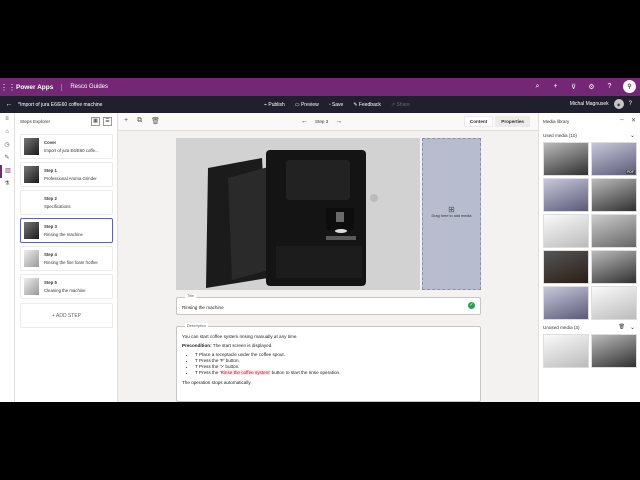 The image size is (640, 480). I want to click on top-bar-actions: ⌕ + ⊽ ⚙ ? ⚲, so click(584, 86).